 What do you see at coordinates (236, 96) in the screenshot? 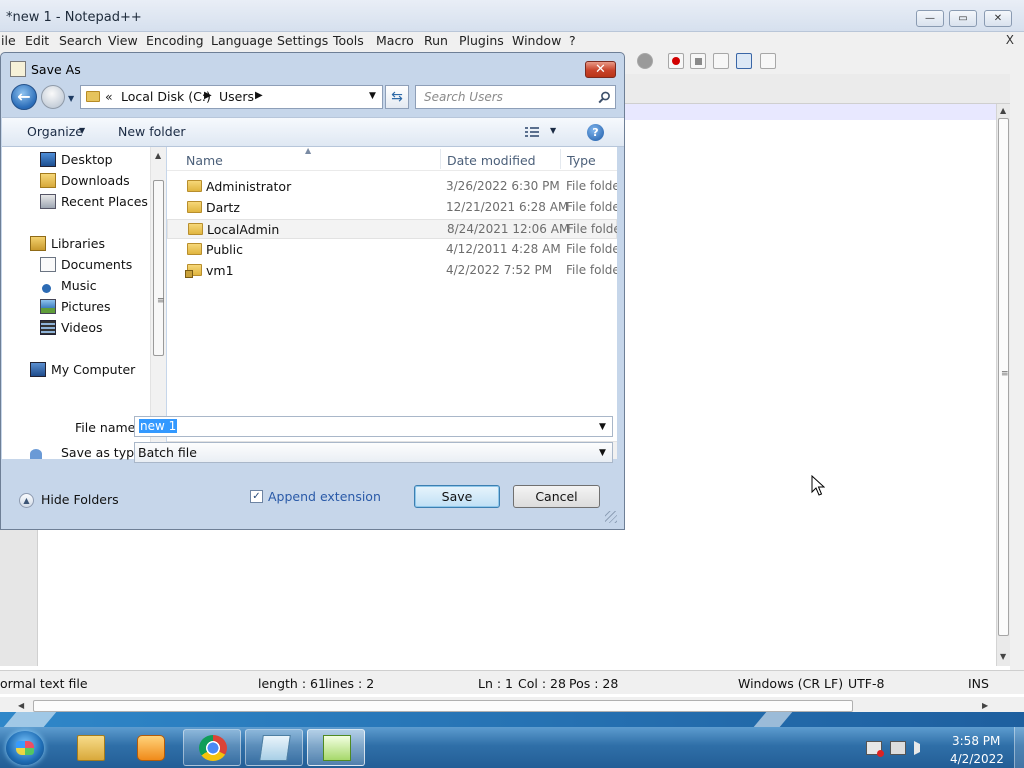
I see `breadcrumb-users: Users` at bounding box center [236, 96].